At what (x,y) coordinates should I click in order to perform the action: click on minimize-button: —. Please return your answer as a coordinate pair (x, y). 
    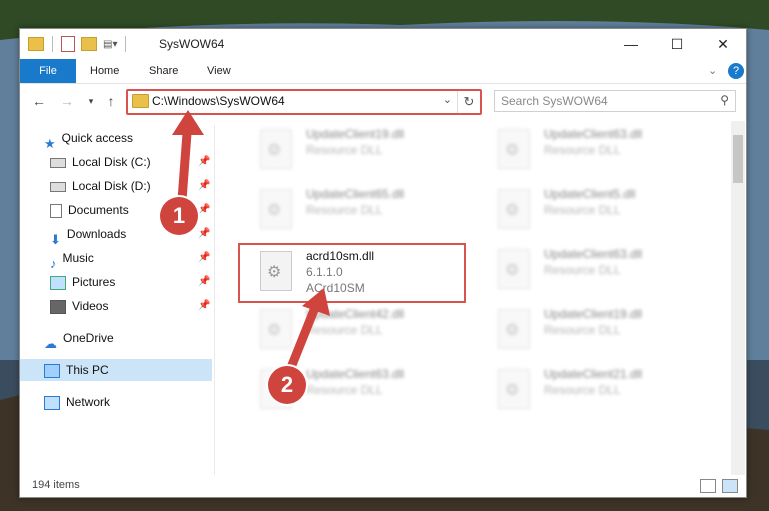
    Looking at the image, I should click on (631, 44).